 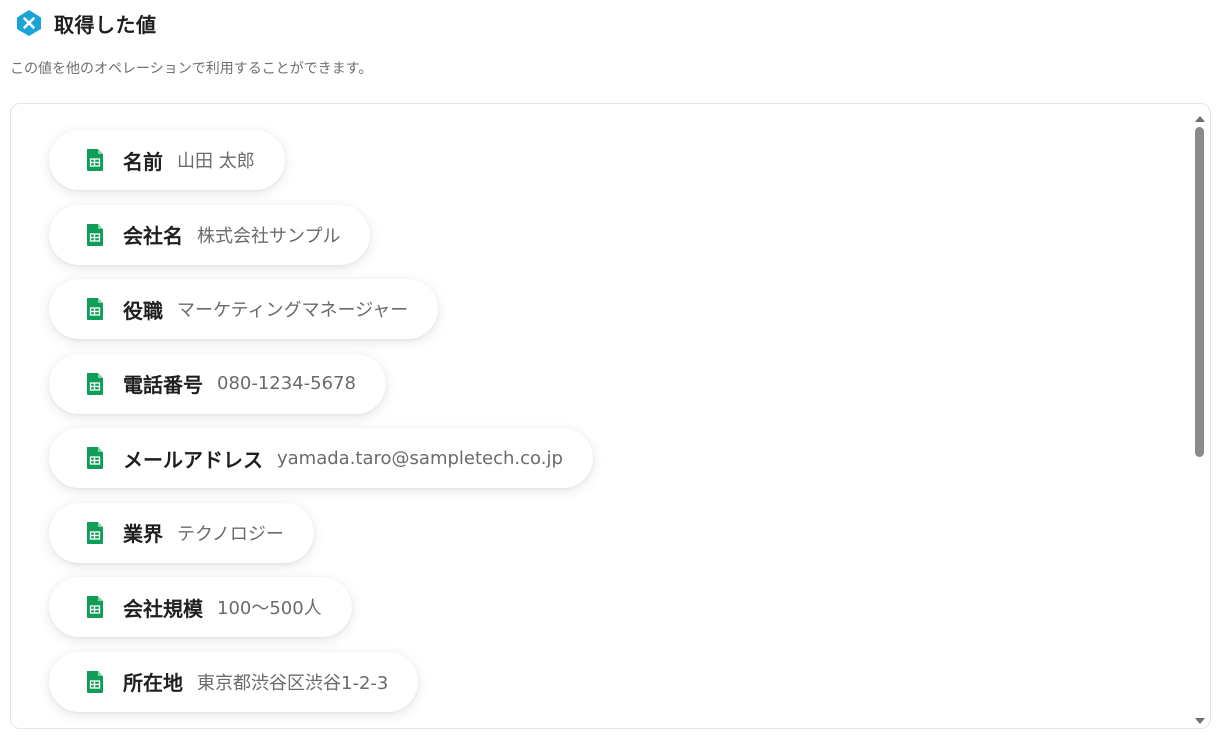 What do you see at coordinates (143, 534) in the screenshot?
I see `field-label: 業界` at bounding box center [143, 534].